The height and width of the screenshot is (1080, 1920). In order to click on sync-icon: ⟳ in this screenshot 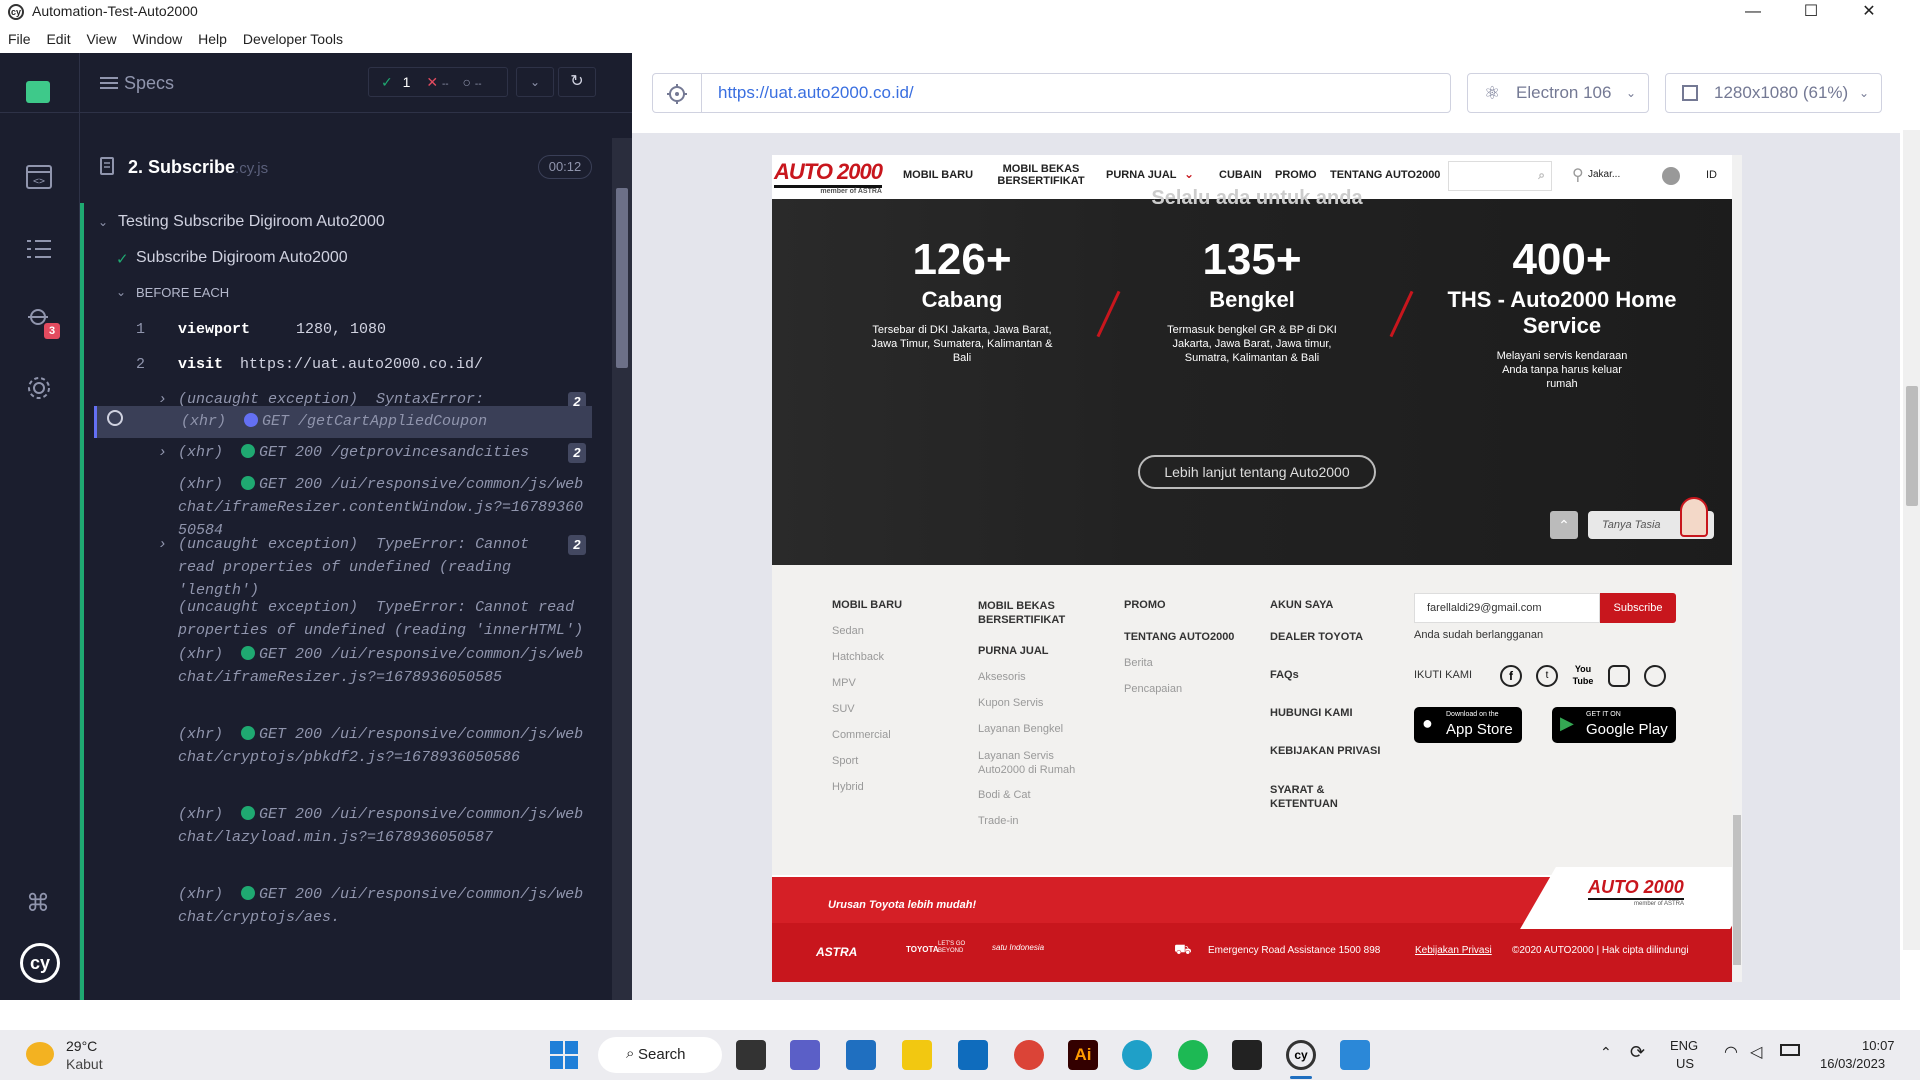, I will do `click(1637, 1052)`.